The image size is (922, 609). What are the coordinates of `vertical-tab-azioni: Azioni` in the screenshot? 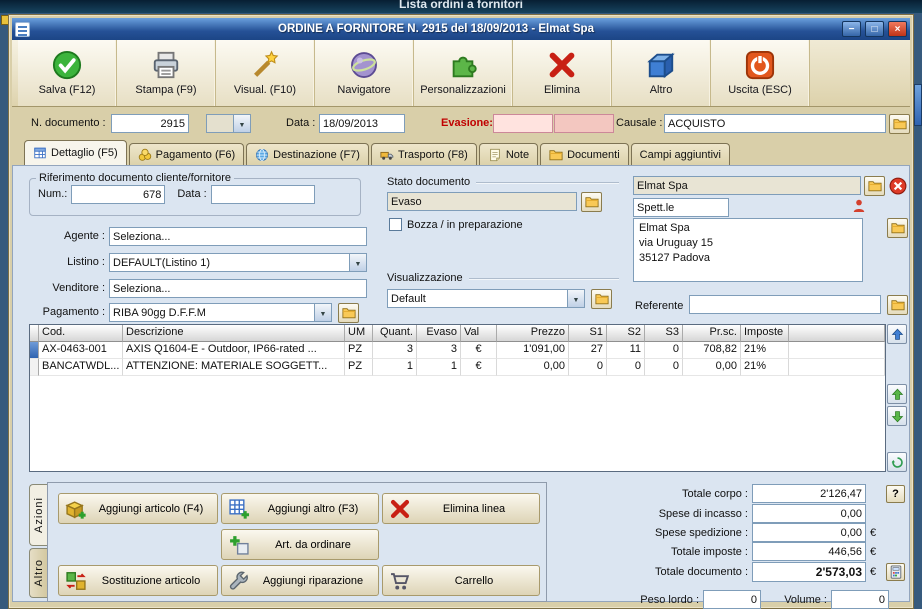 It's located at (38, 515).